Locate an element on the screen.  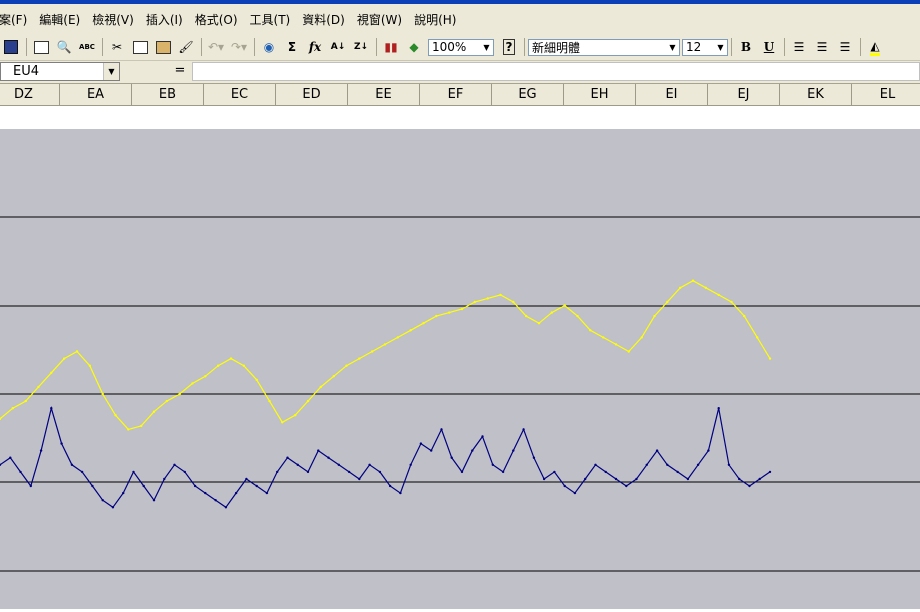
column-header-ea: EA is located at coordinates (96, 94).